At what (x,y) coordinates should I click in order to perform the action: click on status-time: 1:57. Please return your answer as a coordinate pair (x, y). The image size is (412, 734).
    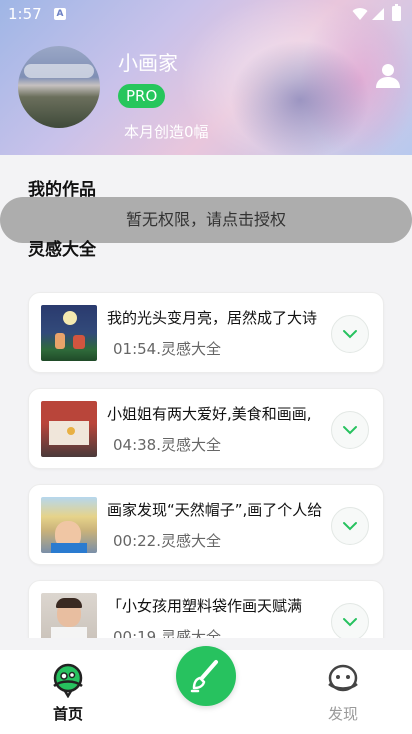
    Looking at the image, I should click on (25, 14).